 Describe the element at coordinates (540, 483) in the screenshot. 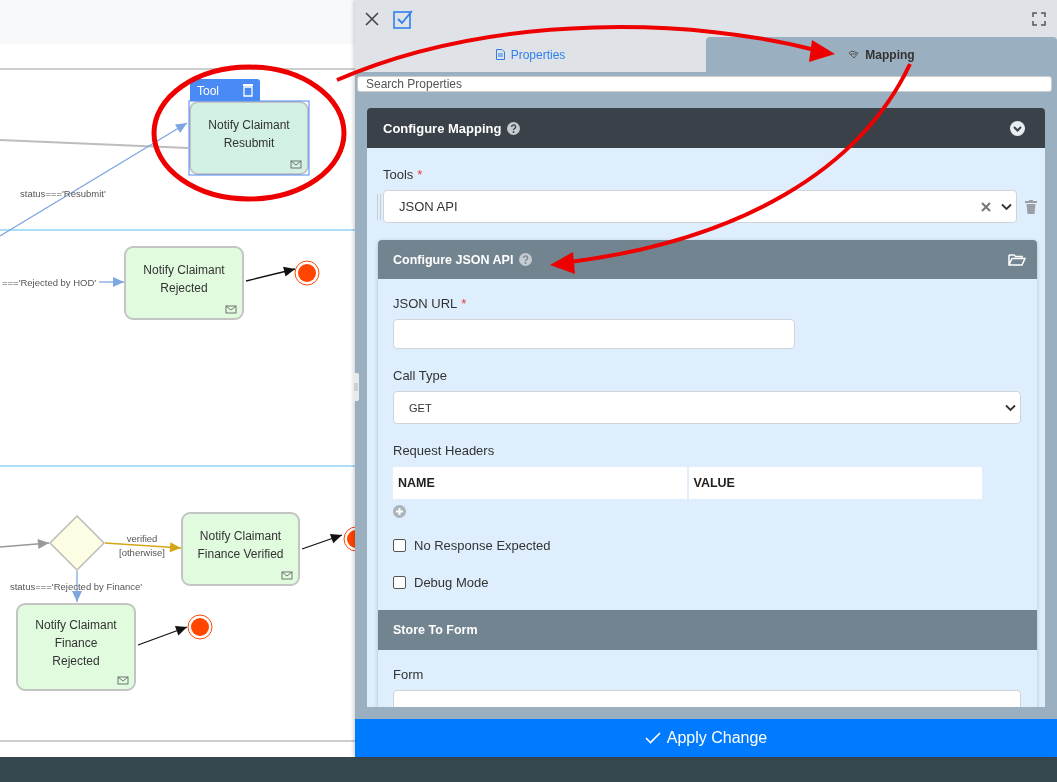

I see `column-header: NAME` at that location.